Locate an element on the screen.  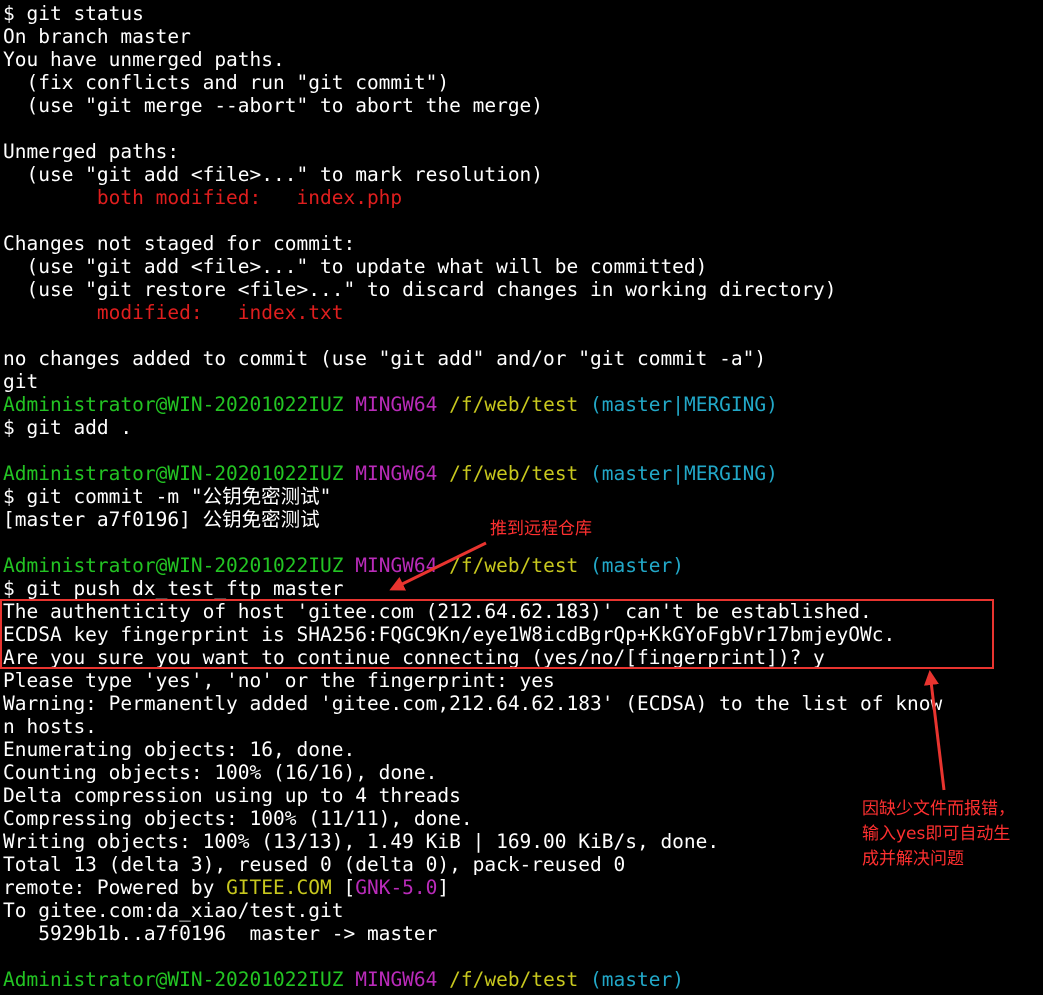
terminal-text-segment: Counting objects: 100% (16/16), done. is located at coordinates (220, 772).